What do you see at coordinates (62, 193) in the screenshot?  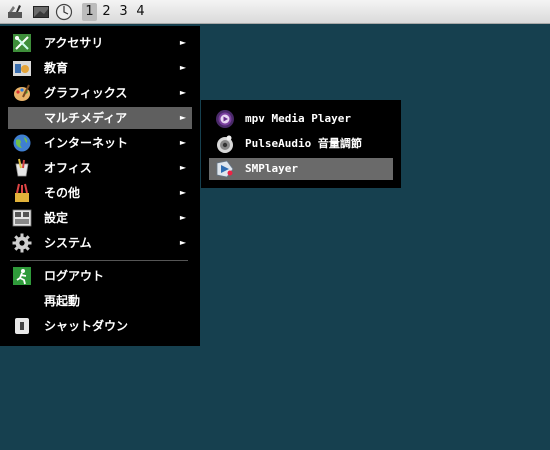 I see `menu-item-label: その他` at bounding box center [62, 193].